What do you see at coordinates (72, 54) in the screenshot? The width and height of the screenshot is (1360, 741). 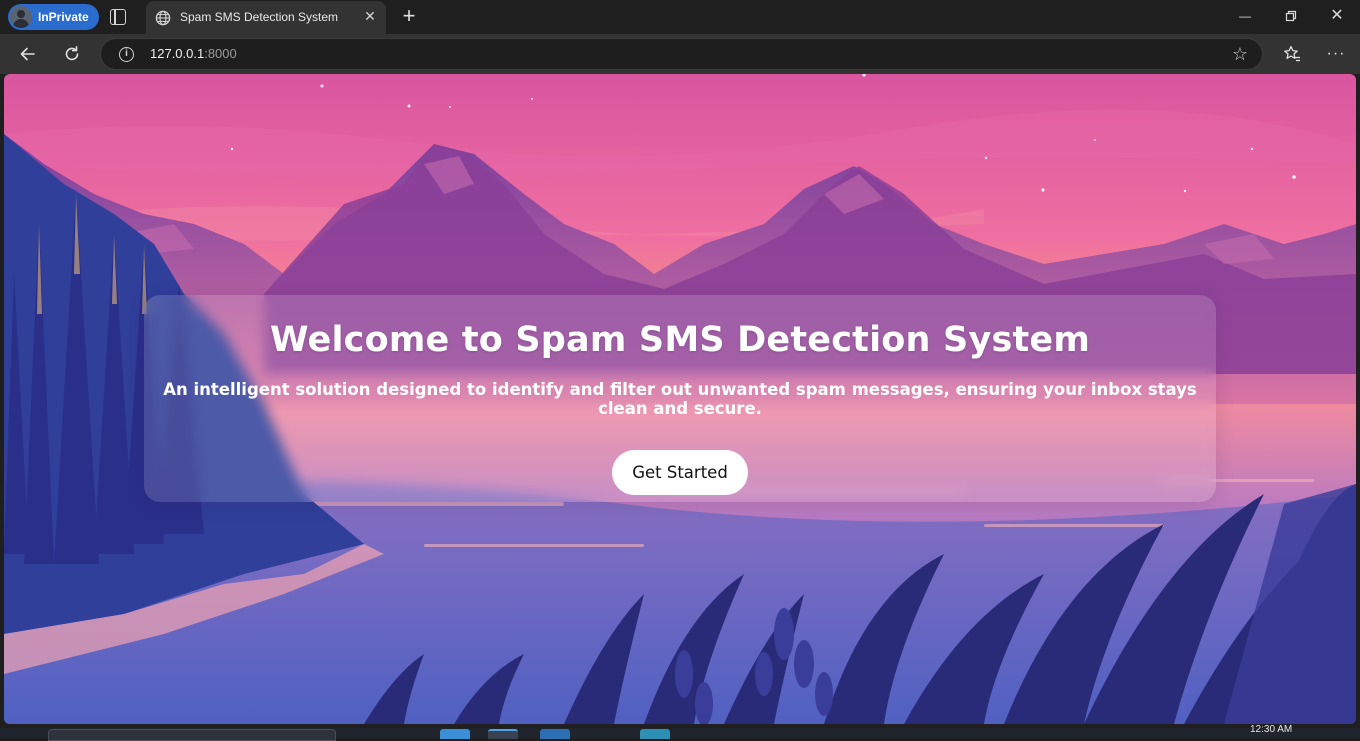 I see `refresh-icon` at bounding box center [72, 54].